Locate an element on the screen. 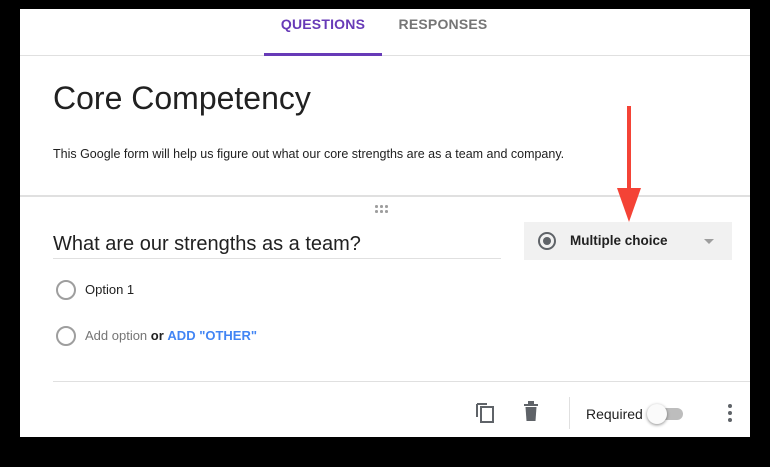 This screenshot has width=770, height=467. tab-bar: QUESTIONS RESPONSES is located at coordinates (385, 32).